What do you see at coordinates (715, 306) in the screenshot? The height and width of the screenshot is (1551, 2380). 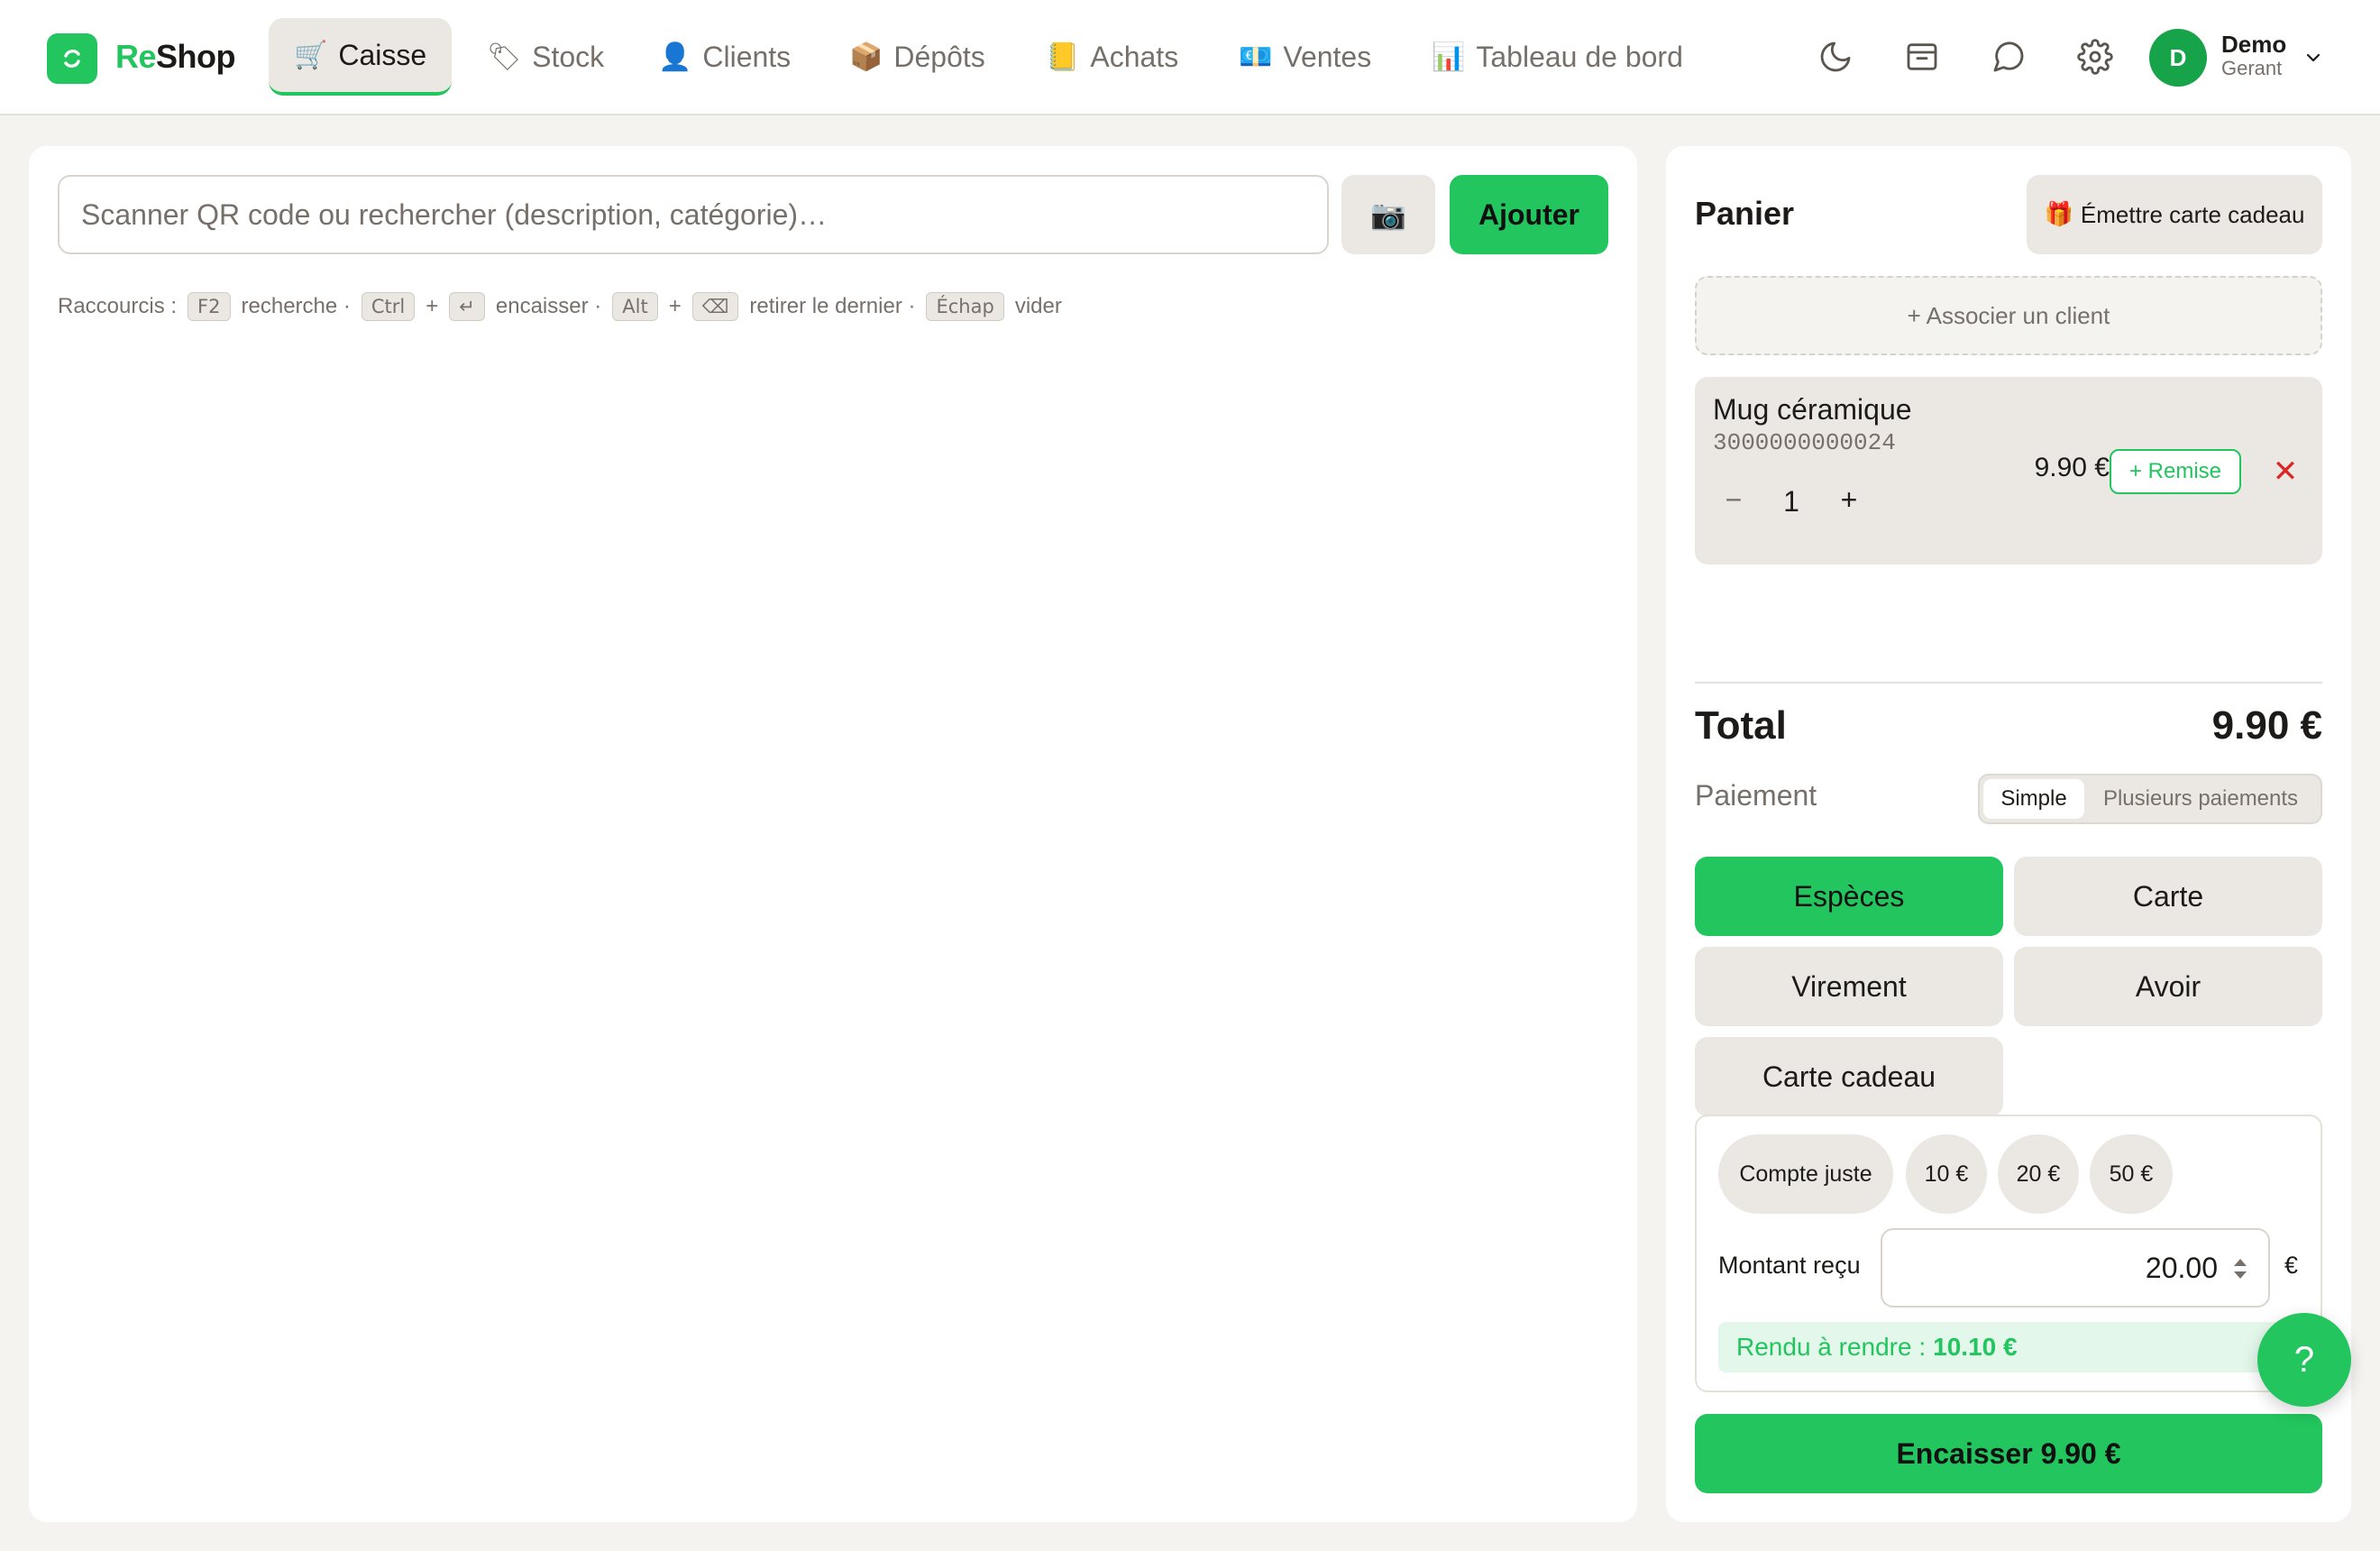 I see `kbd-backspace: ⌫` at bounding box center [715, 306].